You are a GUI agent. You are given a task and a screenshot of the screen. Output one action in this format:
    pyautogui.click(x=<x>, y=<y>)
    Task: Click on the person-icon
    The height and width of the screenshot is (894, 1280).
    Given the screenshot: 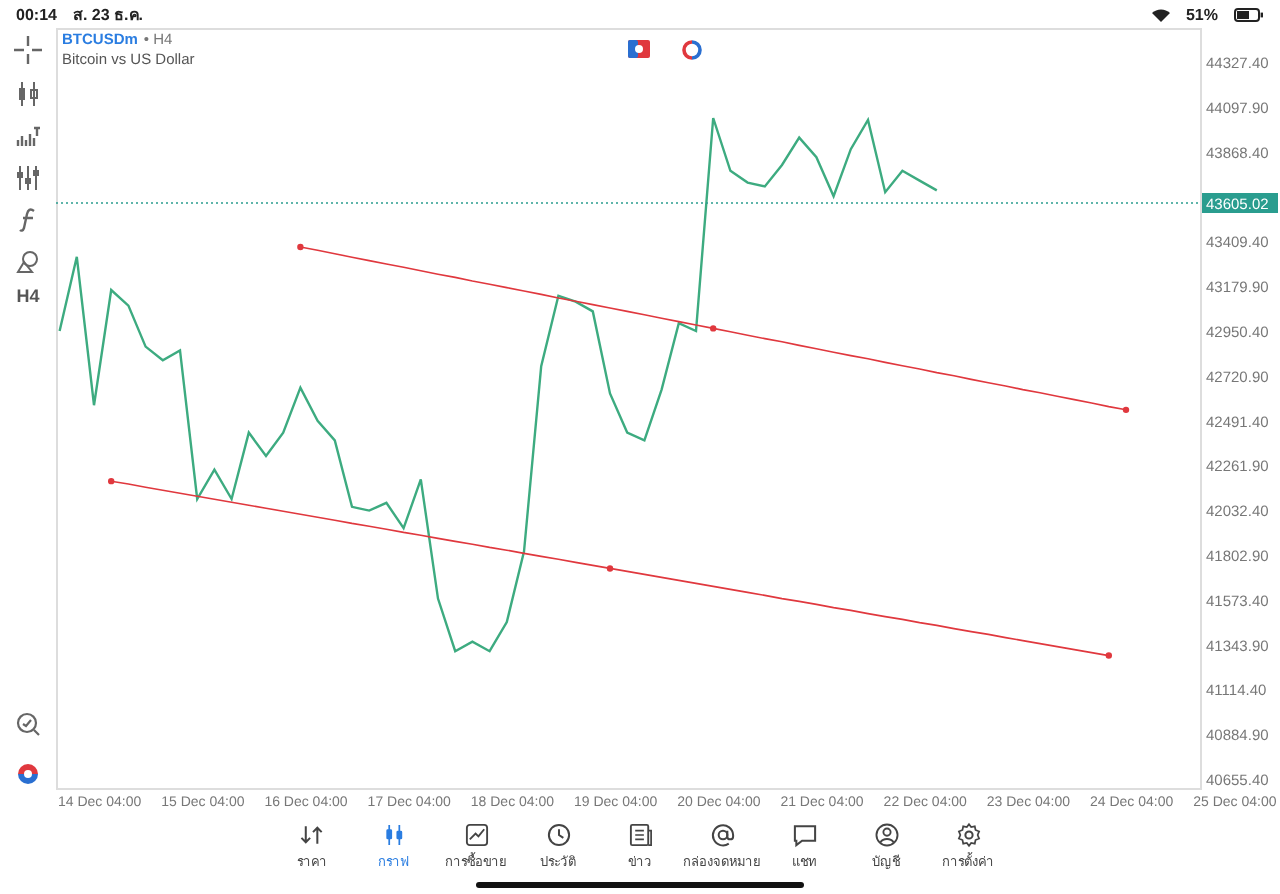 What is the action you would take?
    pyautogui.click(x=886, y=835)
    